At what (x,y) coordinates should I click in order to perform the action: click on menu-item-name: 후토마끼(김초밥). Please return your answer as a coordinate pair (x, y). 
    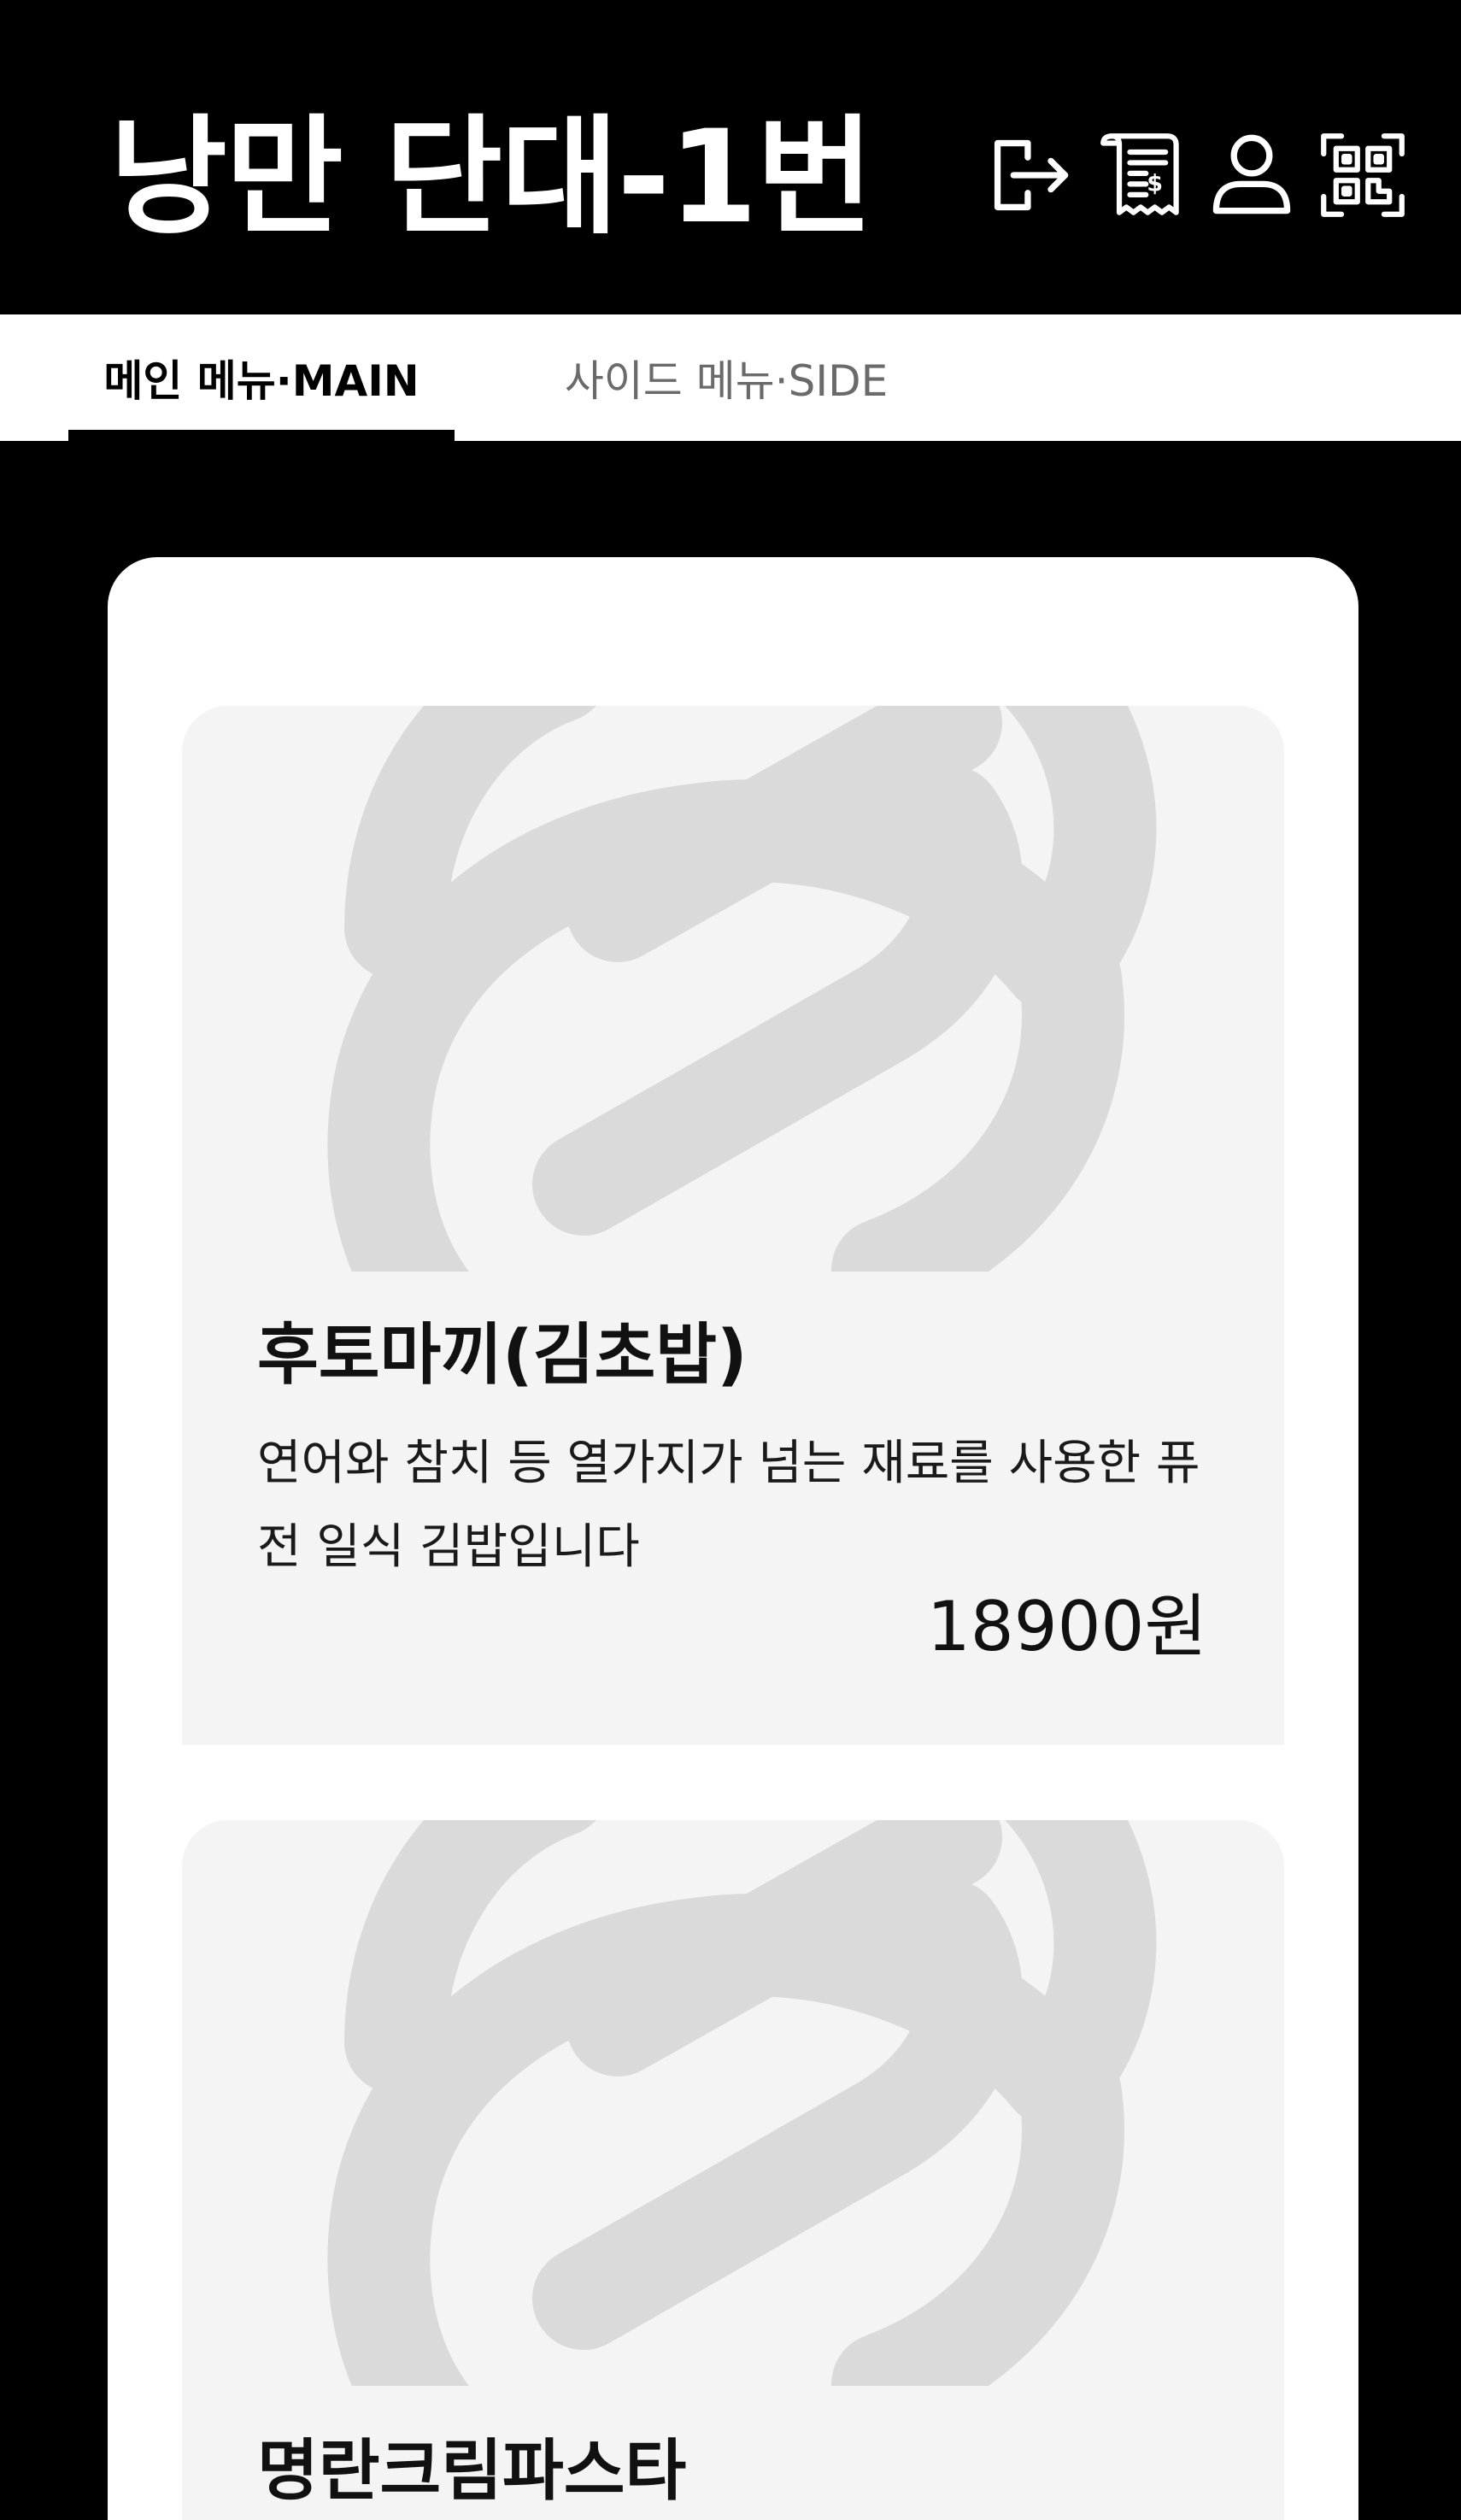
    Looking at the image, I should click on (502, 1355).